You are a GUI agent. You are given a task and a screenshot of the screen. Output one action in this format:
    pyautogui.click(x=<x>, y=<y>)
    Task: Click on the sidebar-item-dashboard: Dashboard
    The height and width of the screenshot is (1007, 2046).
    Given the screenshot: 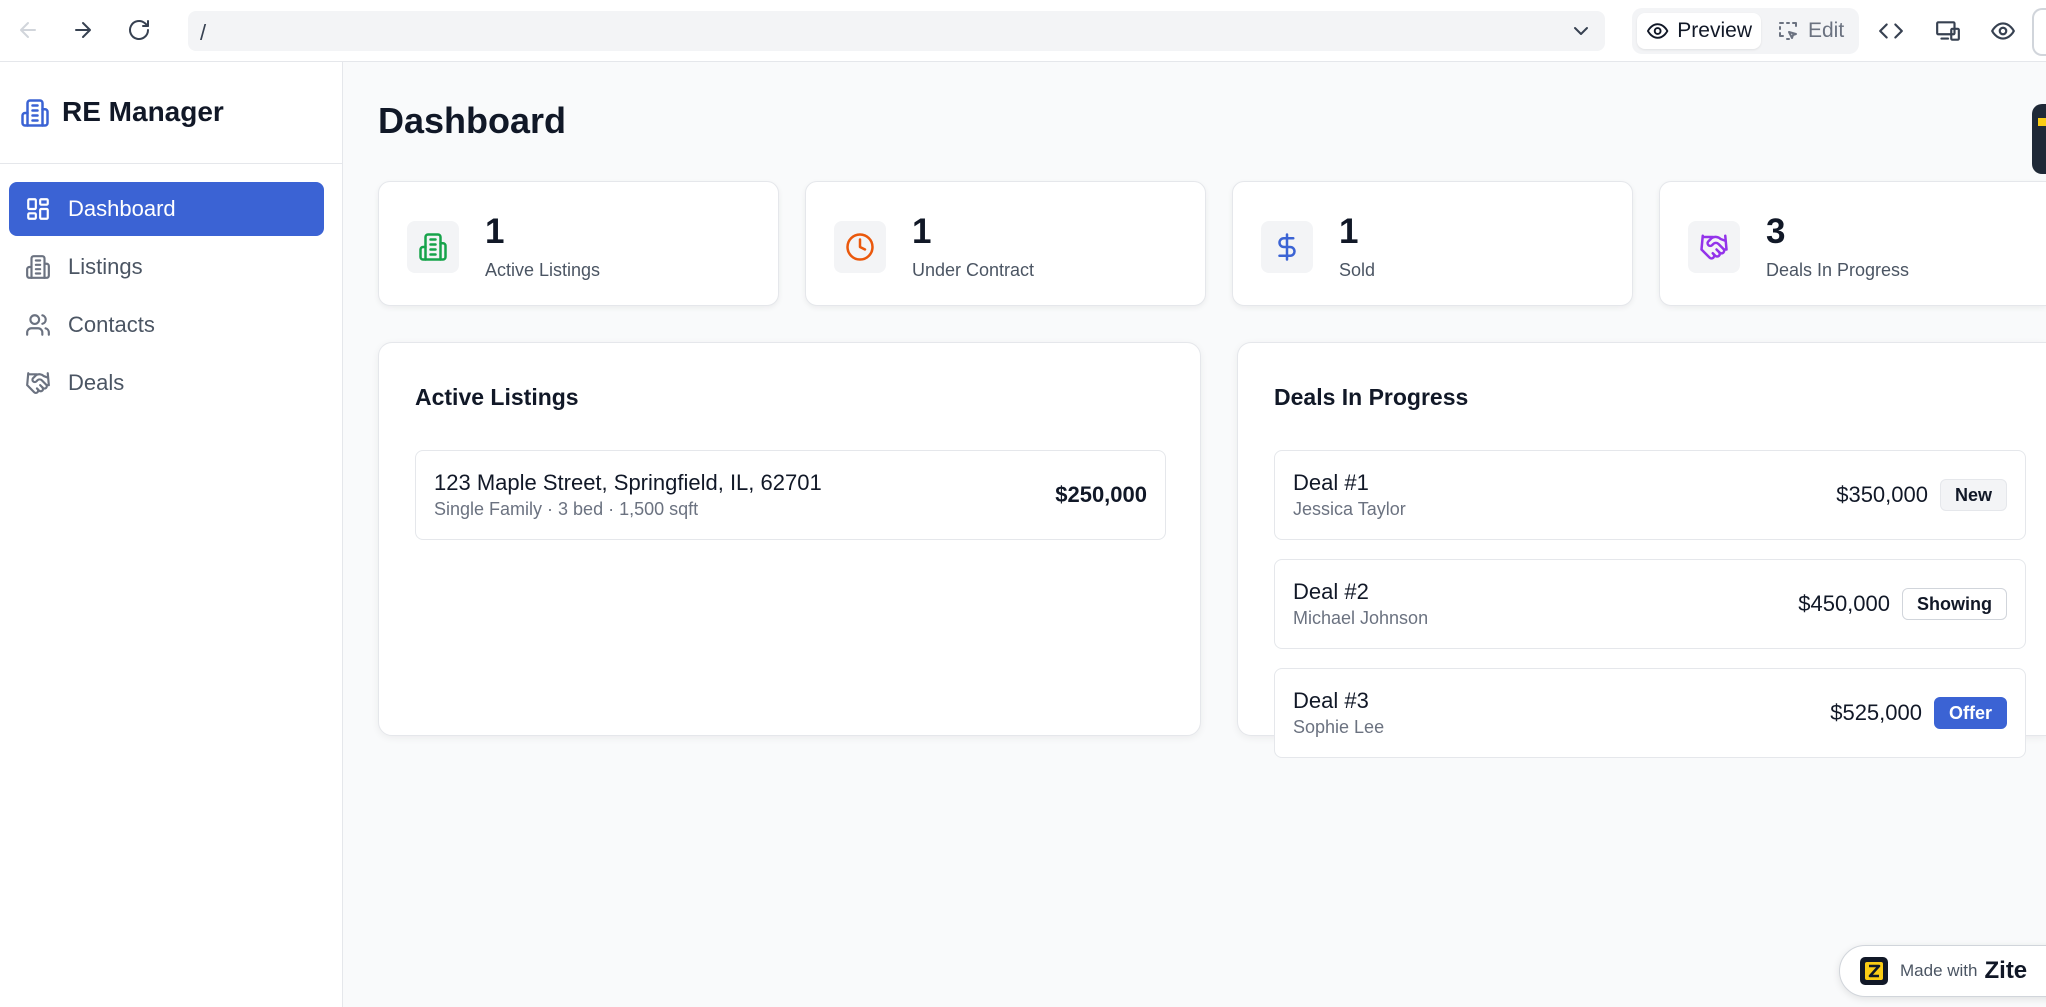 What is the action you would take?
    pyautogui.click(x=166, y=209)
    